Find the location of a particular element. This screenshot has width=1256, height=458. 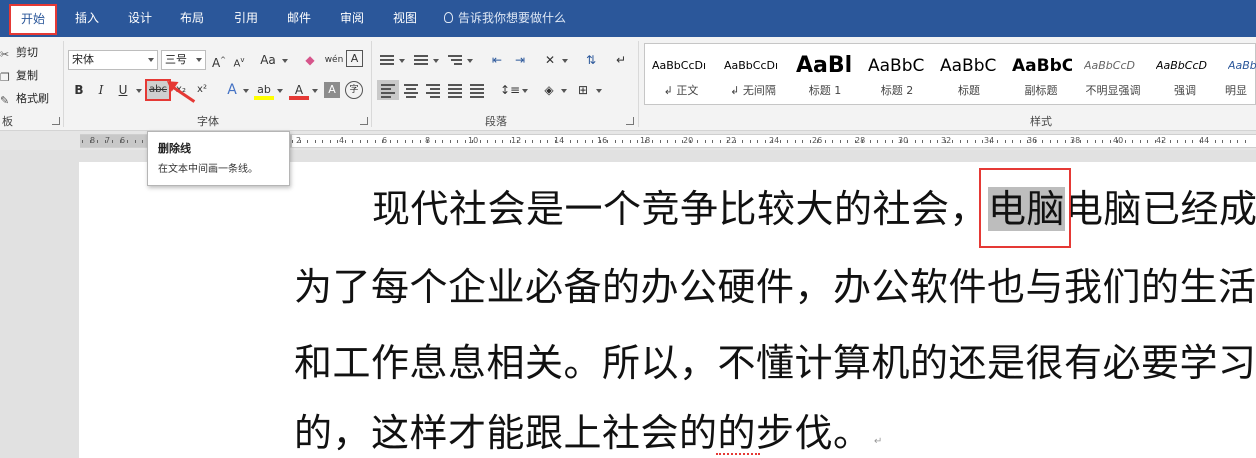

paragraph-mark: ↵ is located at coordinates (878, 441).